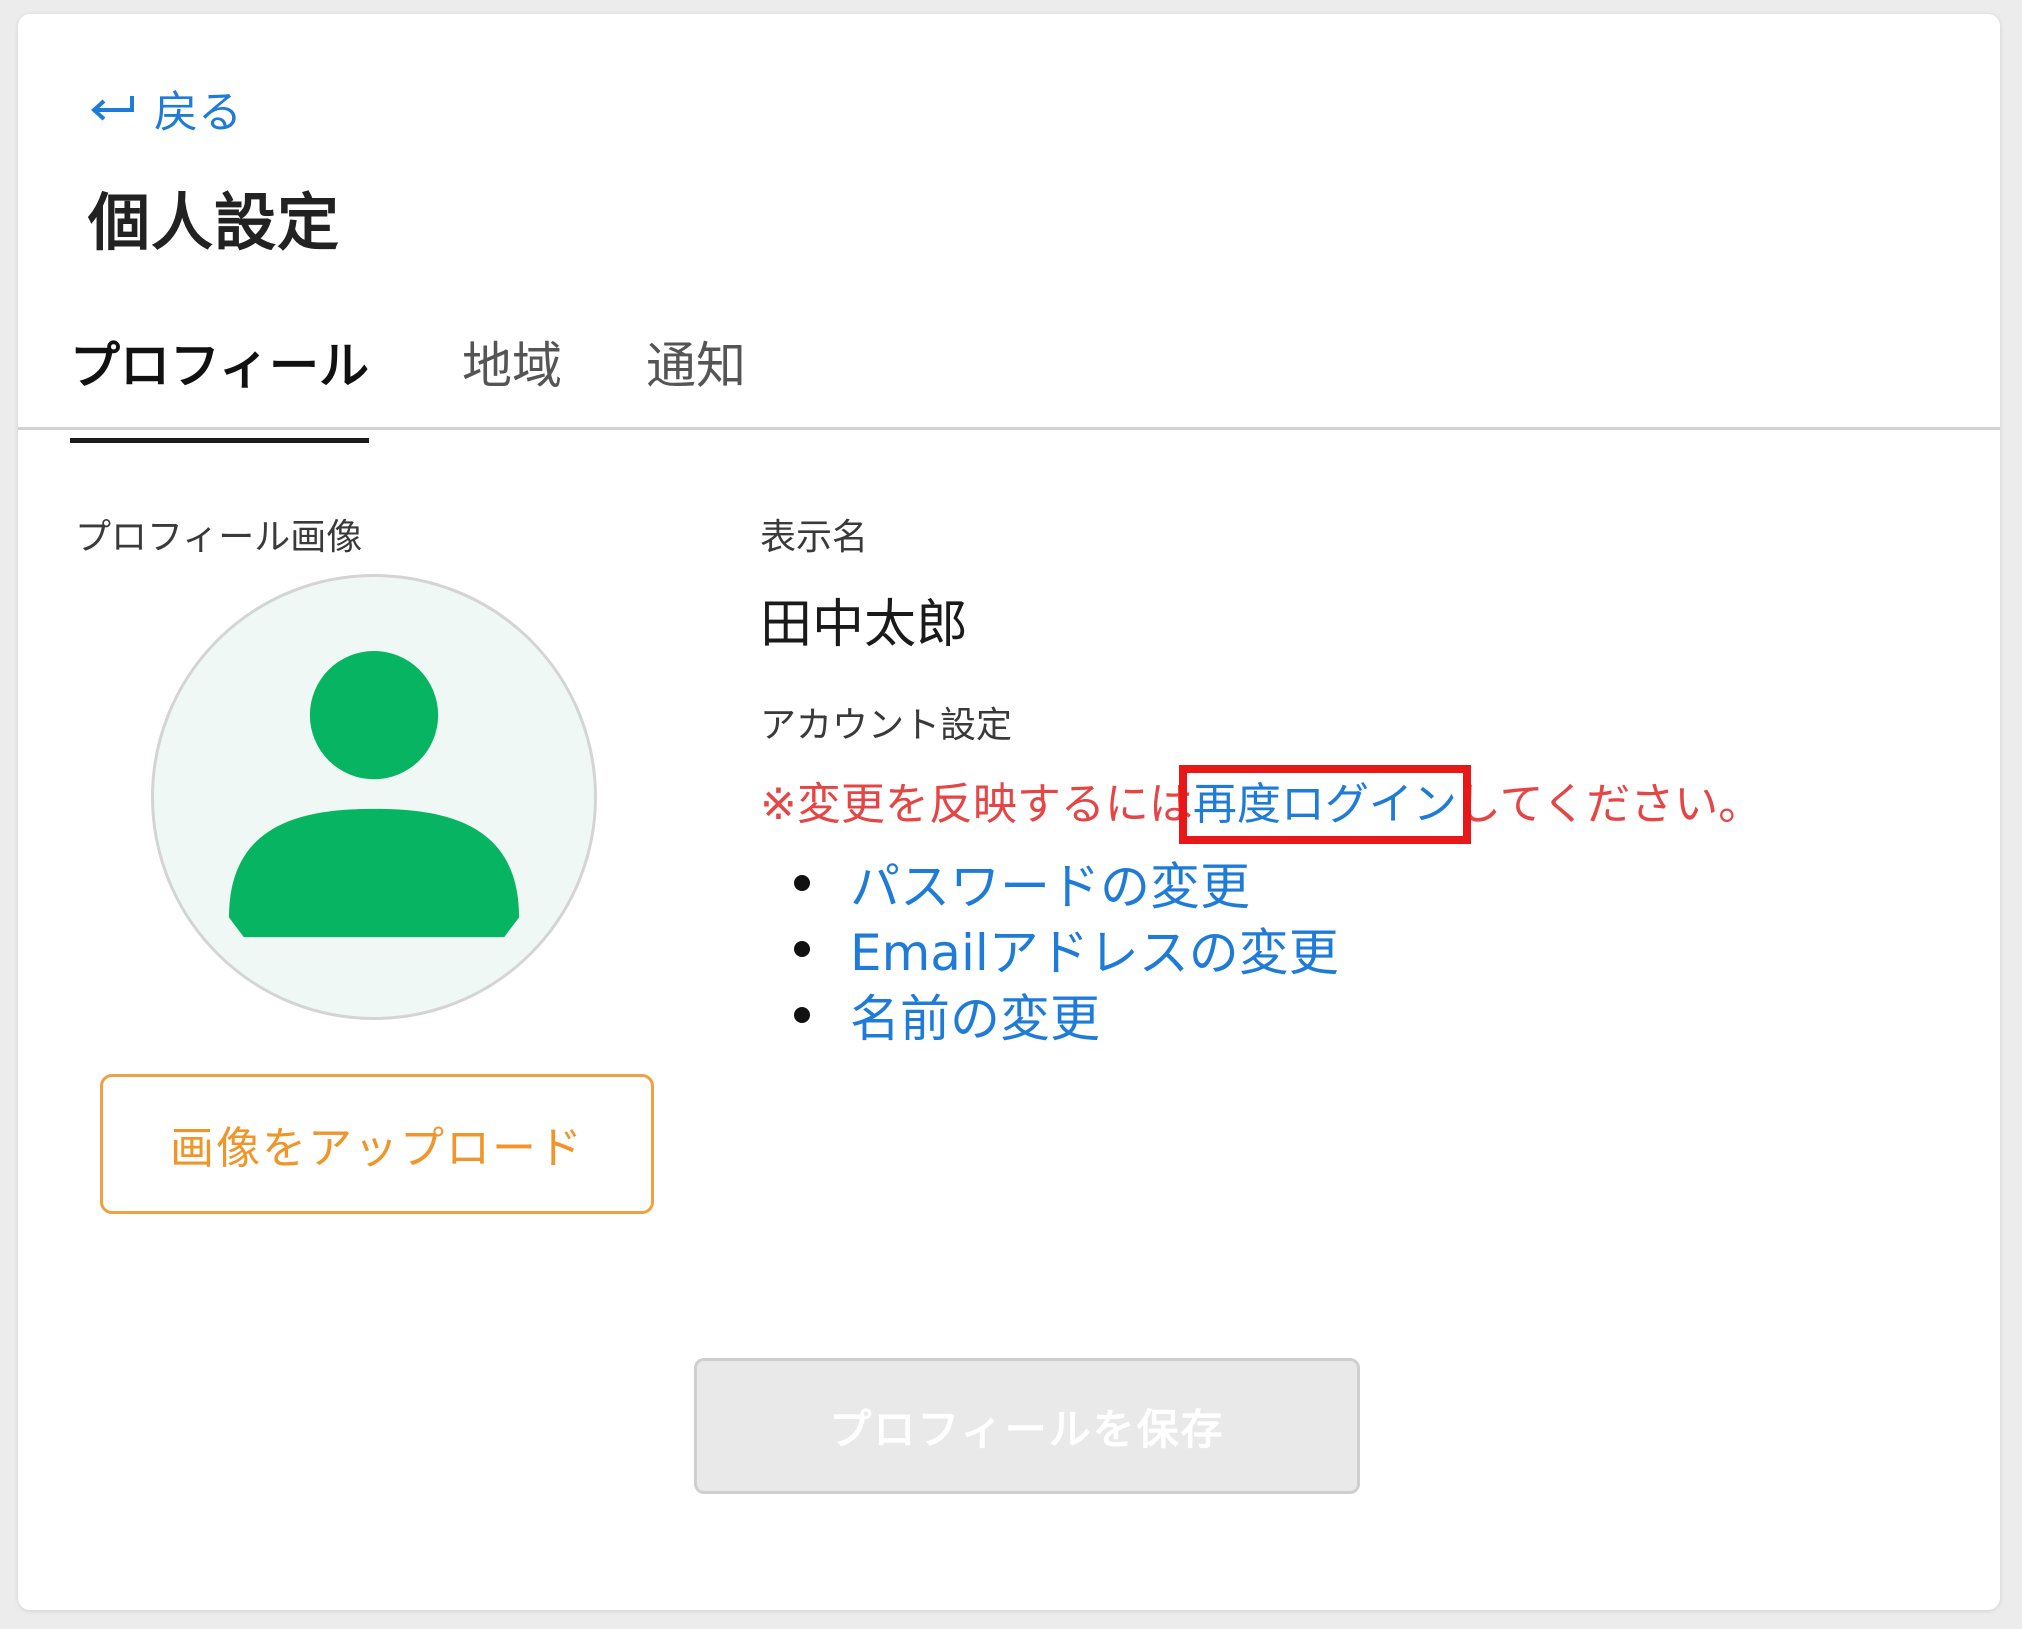 Image resolution: width=2022 pixels, height=1629 pixels. I want to click on upload-image-button: 画像をアップロード, so click(377, 1144).